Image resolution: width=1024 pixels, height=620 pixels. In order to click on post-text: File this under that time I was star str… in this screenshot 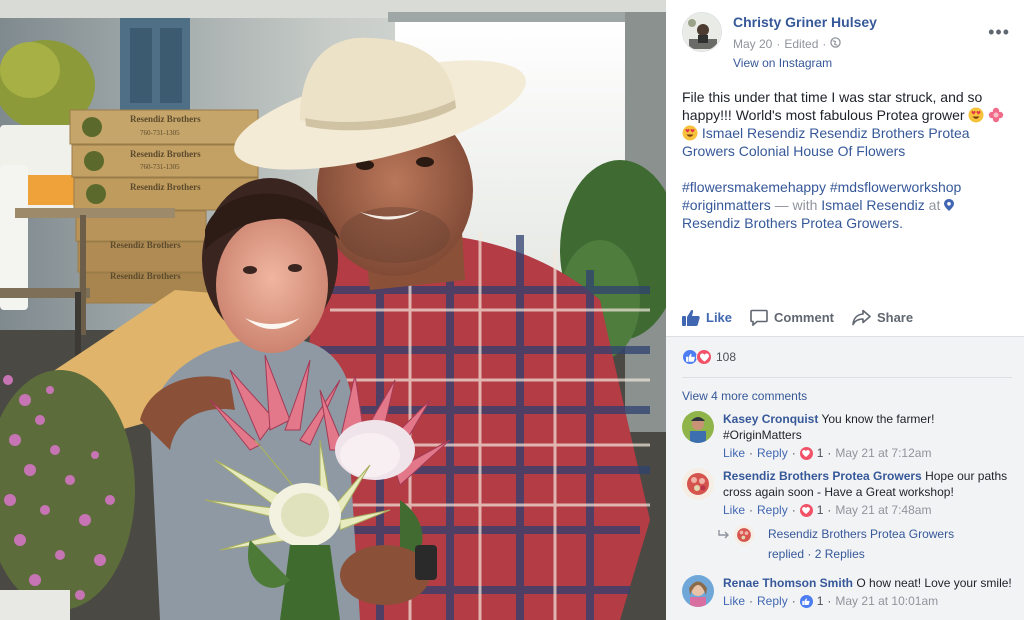, I will do `click(832, 106)`.